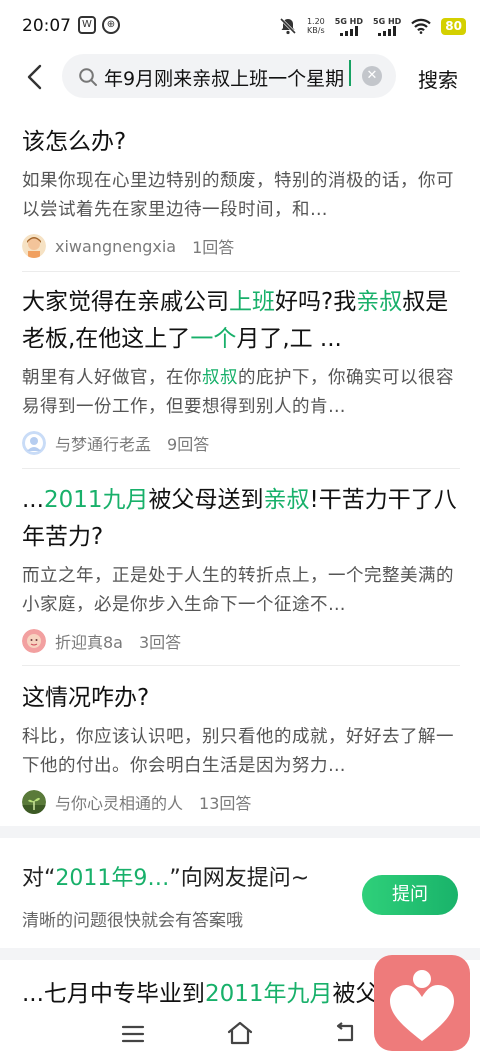 The width and height of the screenshot is (480, 1061). I want to click on status-bar: 20:07 W ⊕ 1.20 KB/s 5G HD 5G HD 80, so click(240, 26).